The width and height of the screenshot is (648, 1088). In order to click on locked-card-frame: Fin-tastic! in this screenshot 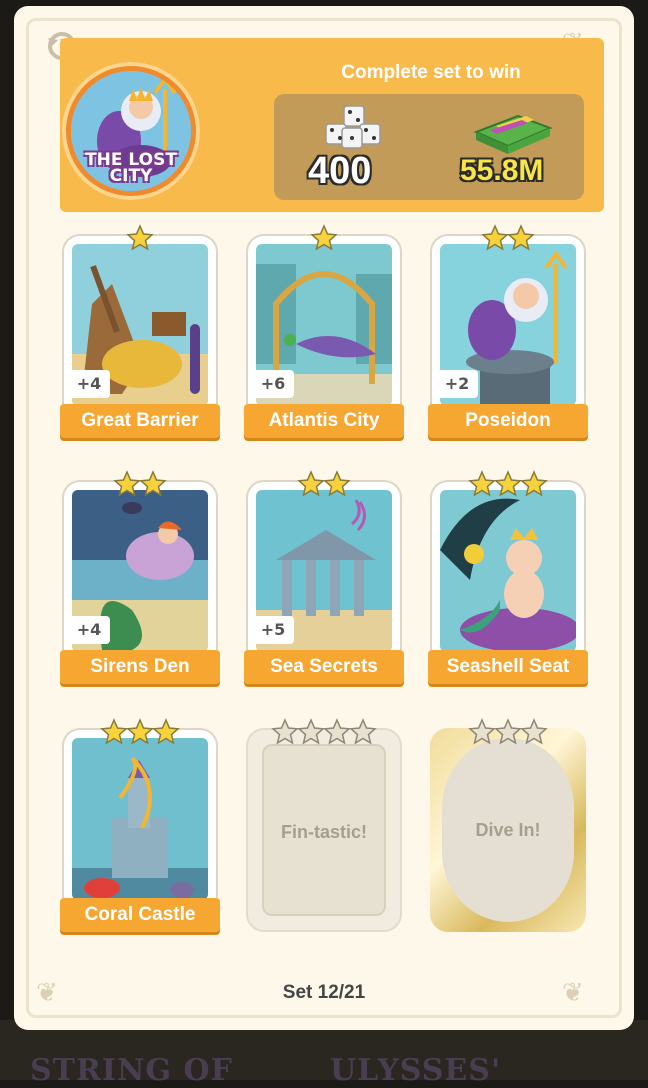, I will do `click(324, 830)`.